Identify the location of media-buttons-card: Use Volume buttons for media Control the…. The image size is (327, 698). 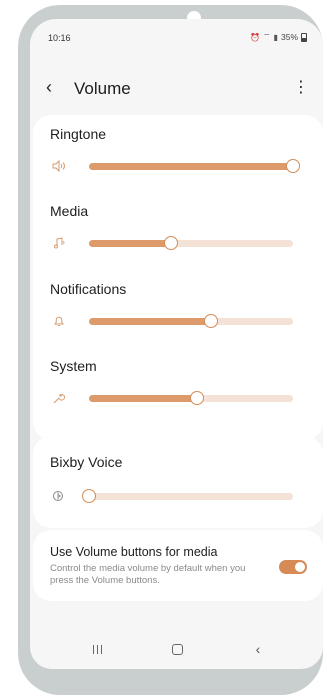
(178, 565).